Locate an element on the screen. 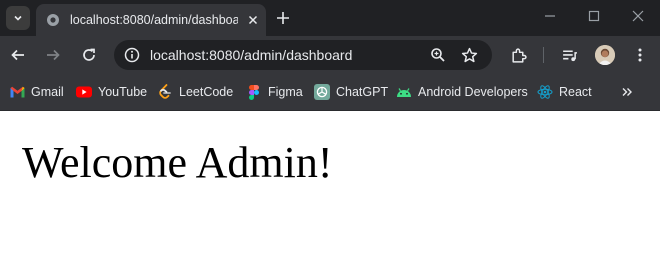 This screenshot has width=660, height=274. maximize-icon is located at coordinates (594, 16).